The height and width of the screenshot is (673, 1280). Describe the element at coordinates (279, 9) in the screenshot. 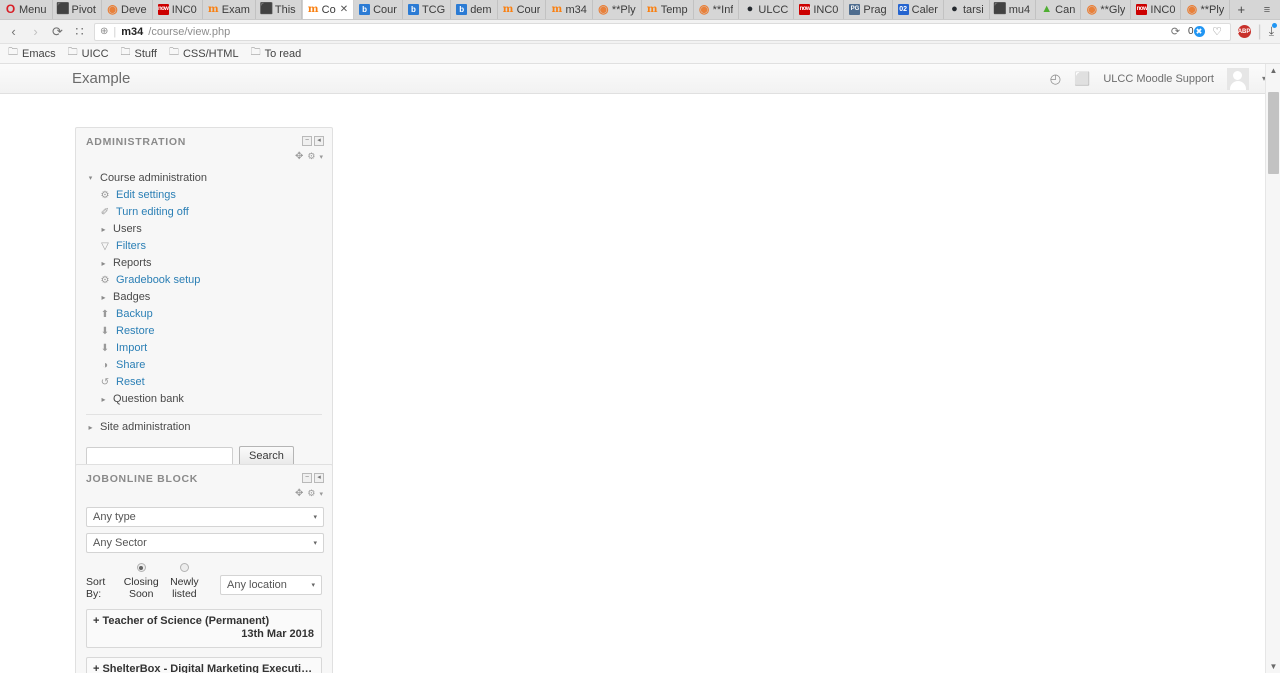

I see `browser-tab: ⬛ This` at that location.